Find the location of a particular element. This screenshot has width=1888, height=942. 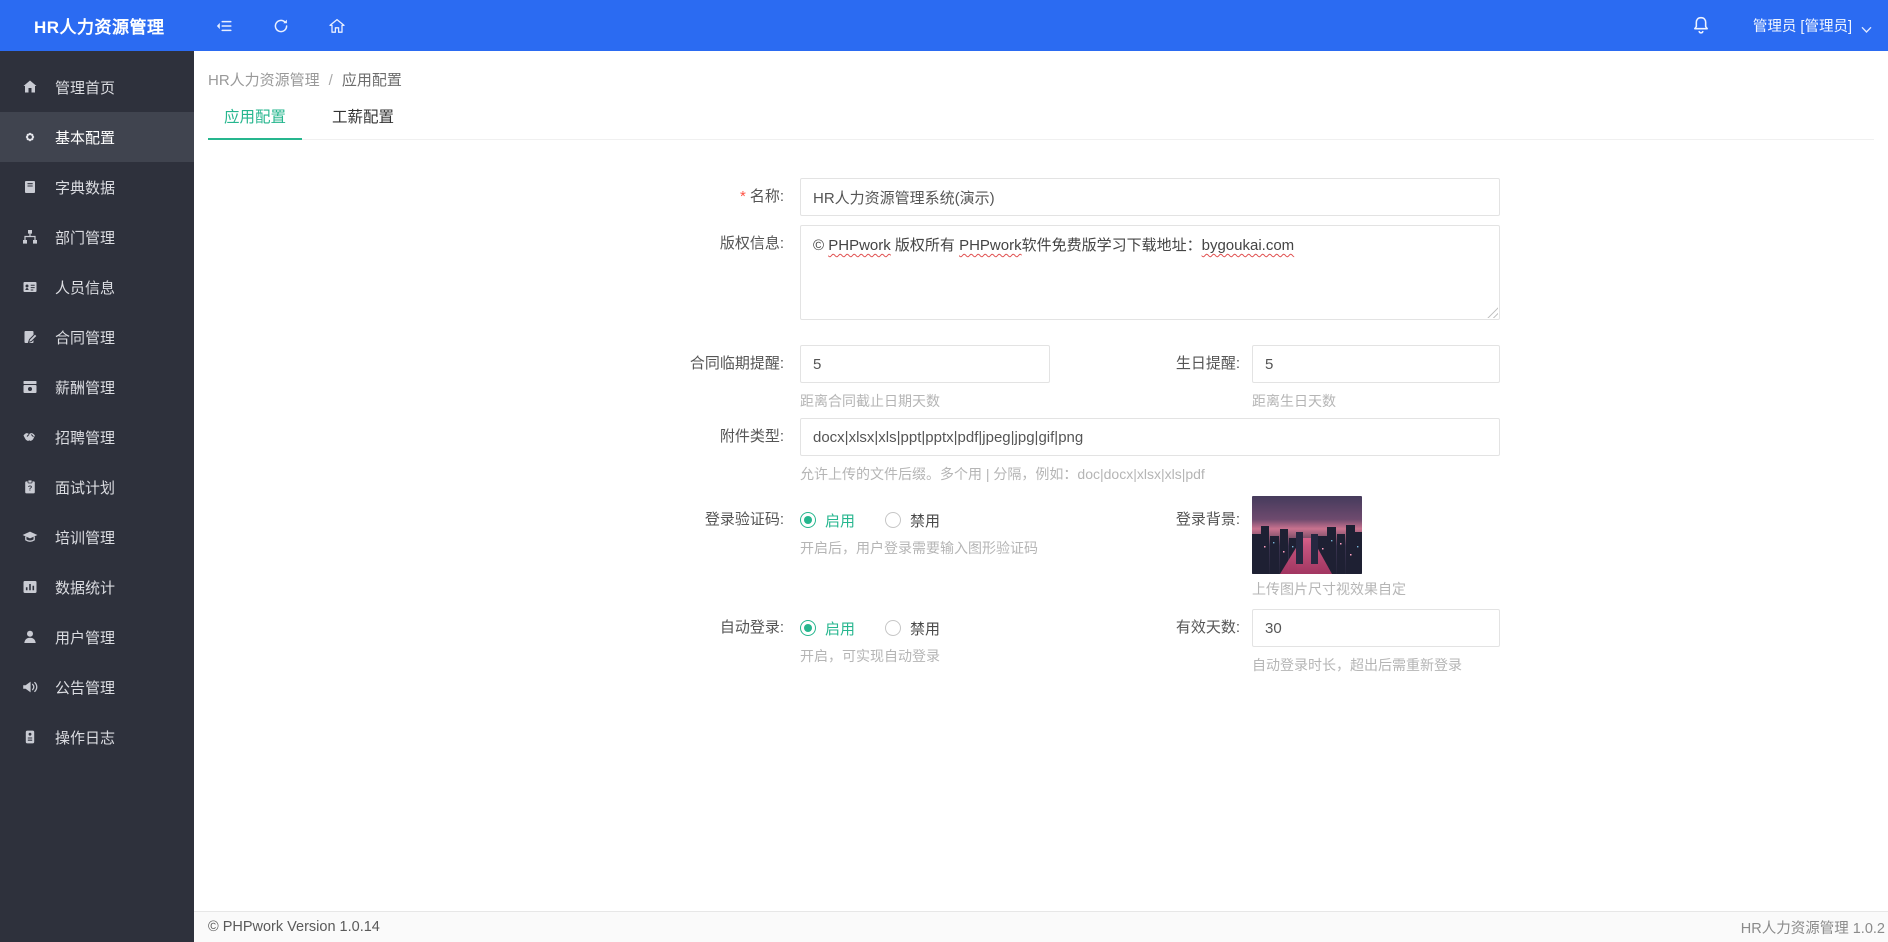

megaphone-icon is located at coordinates (30, 687).